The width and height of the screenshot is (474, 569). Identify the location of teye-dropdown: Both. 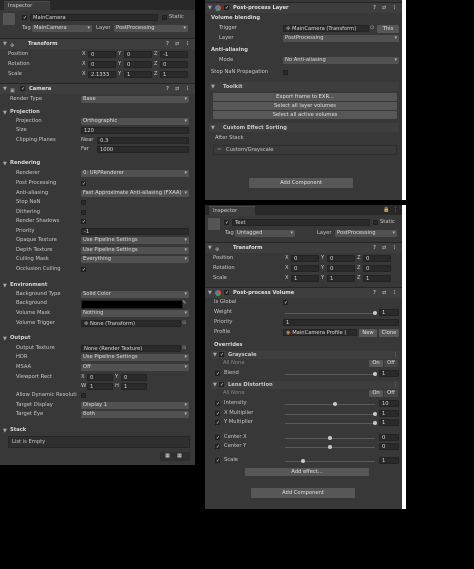
(135, 414).